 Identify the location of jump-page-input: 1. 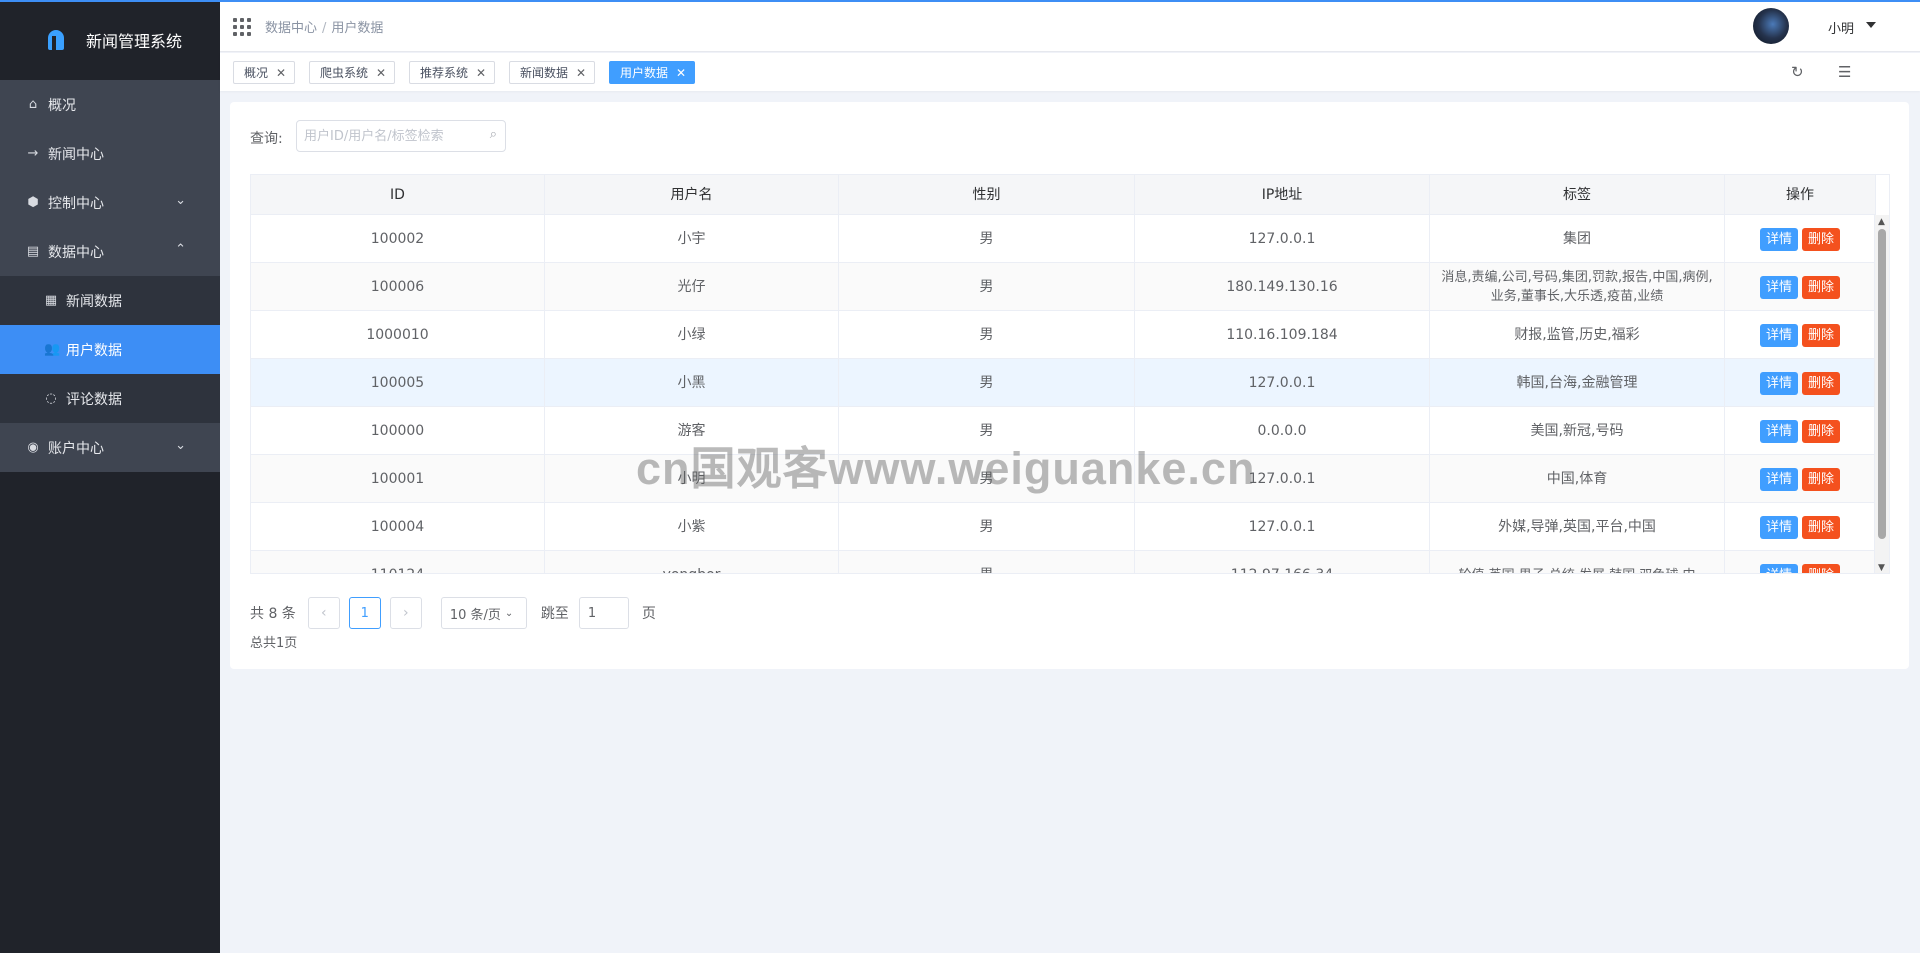
(603, 613).